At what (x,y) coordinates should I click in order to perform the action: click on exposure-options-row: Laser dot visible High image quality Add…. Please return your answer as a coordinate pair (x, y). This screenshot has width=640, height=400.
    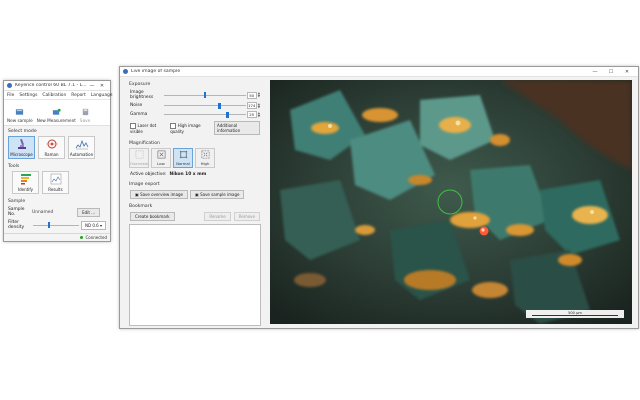
    Looking at the image, I should click on (195, 127).